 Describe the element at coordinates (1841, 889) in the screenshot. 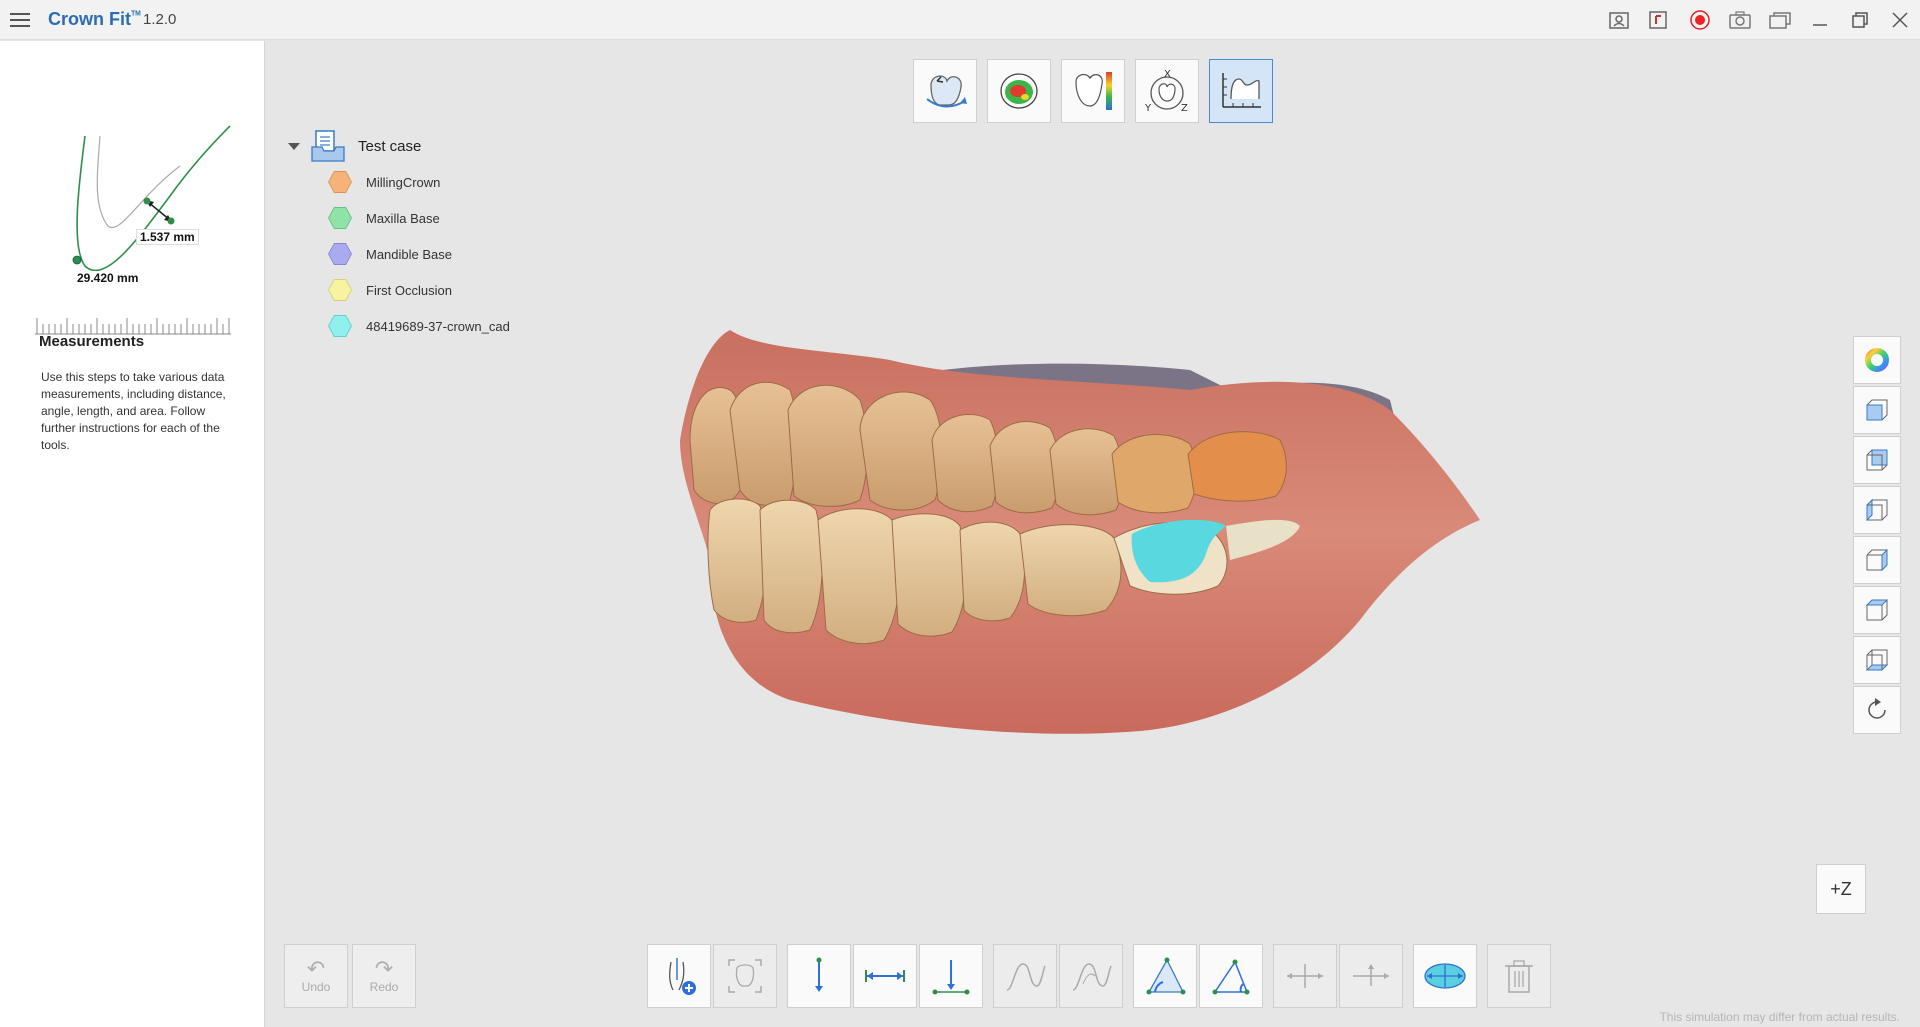

I see `plus-z-view-button: +Z` at that location.